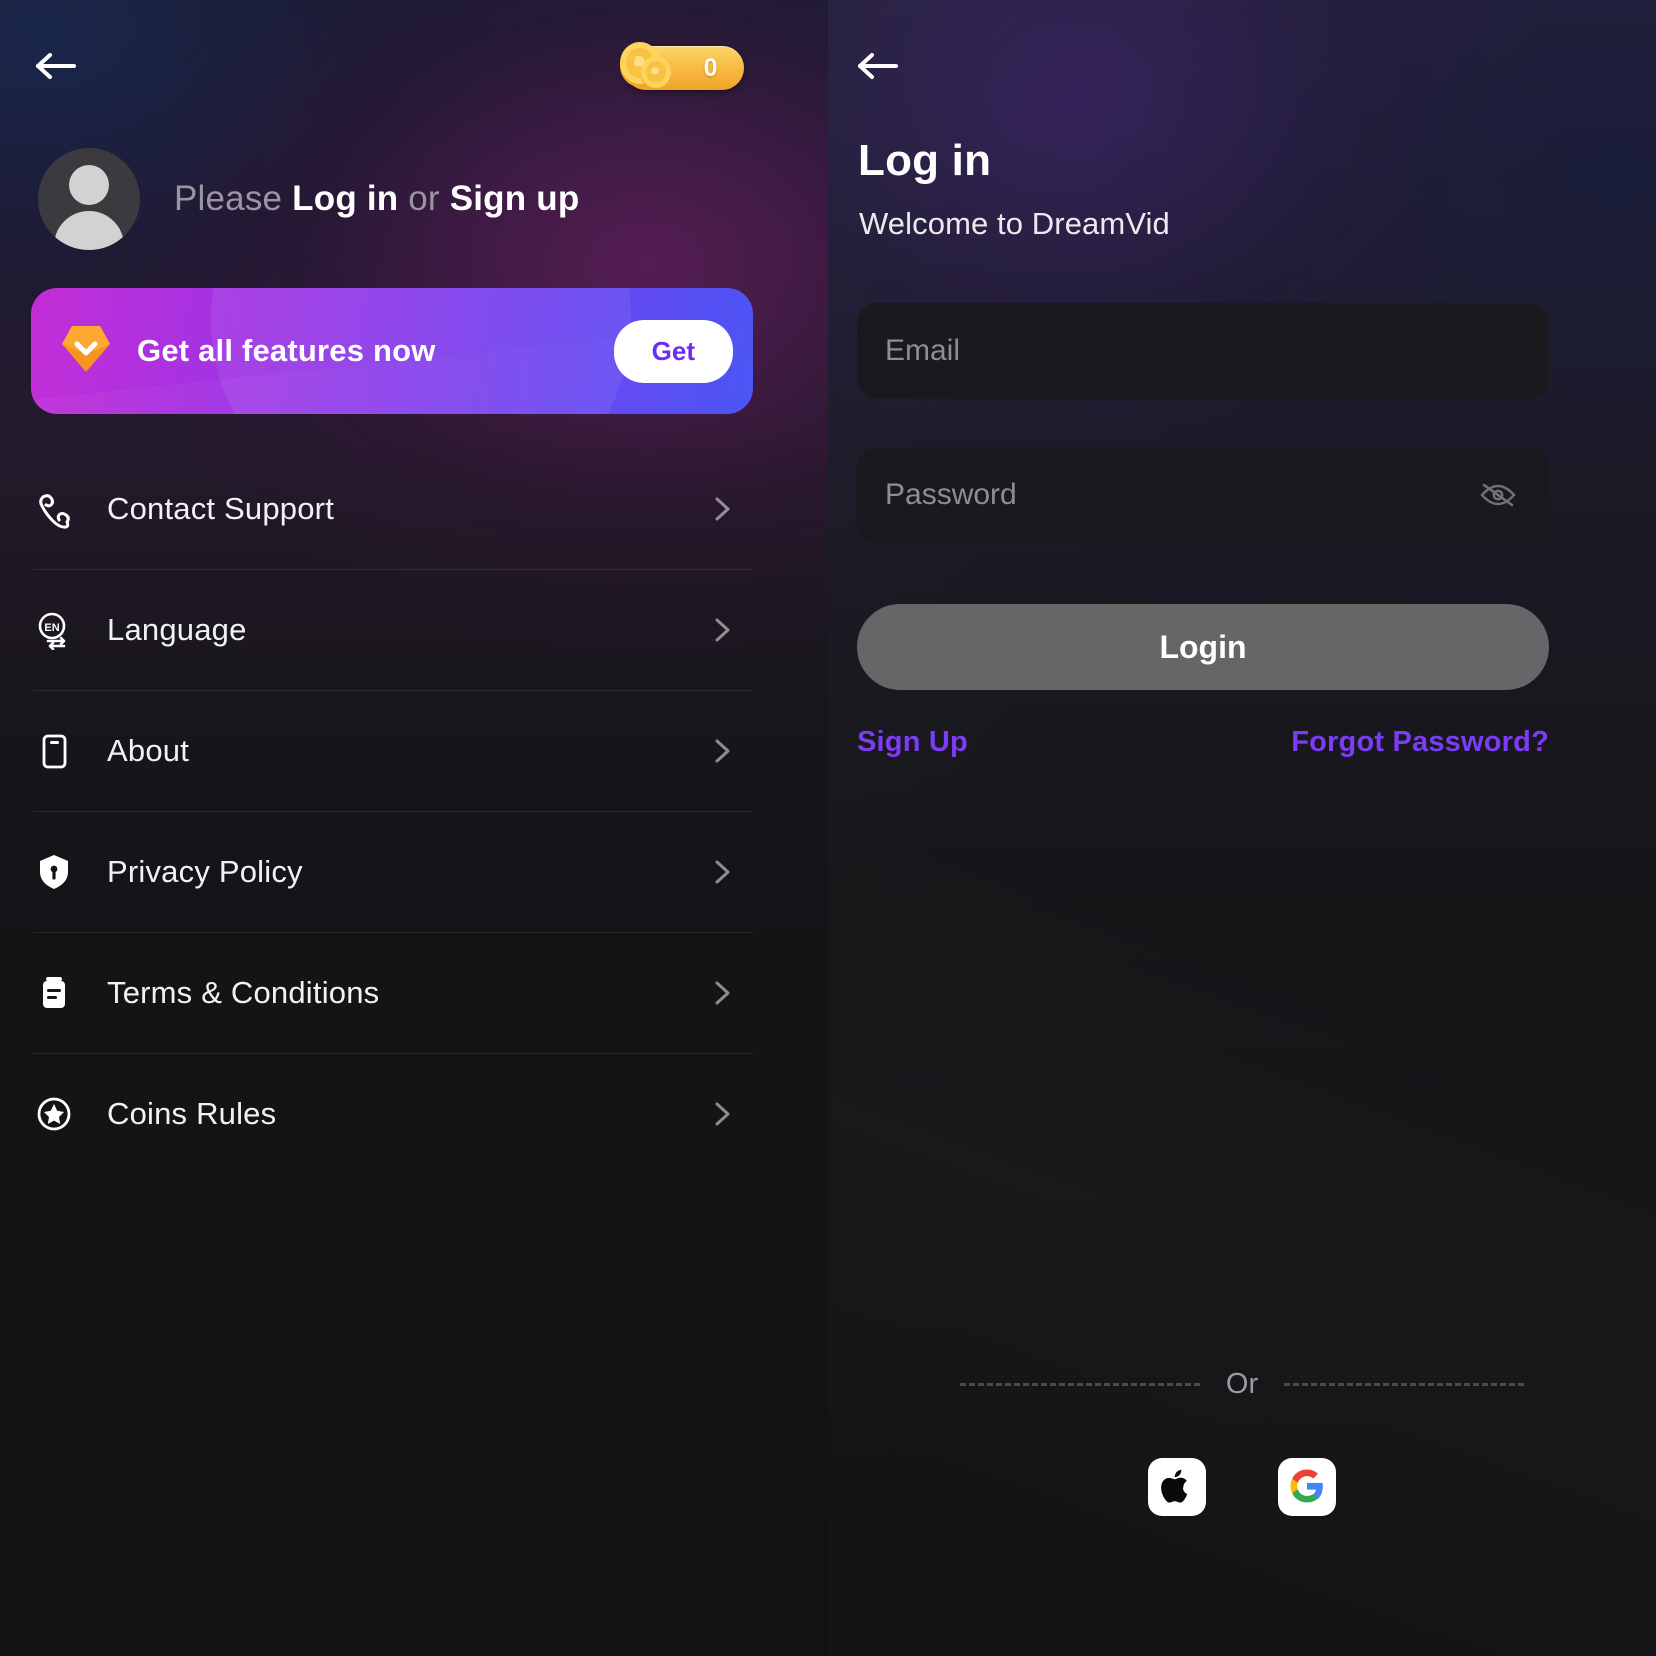 The image size is (1656, 1656). I want to click on profile-login-prompt: Please Log in or Sign up, so click(308, 199).